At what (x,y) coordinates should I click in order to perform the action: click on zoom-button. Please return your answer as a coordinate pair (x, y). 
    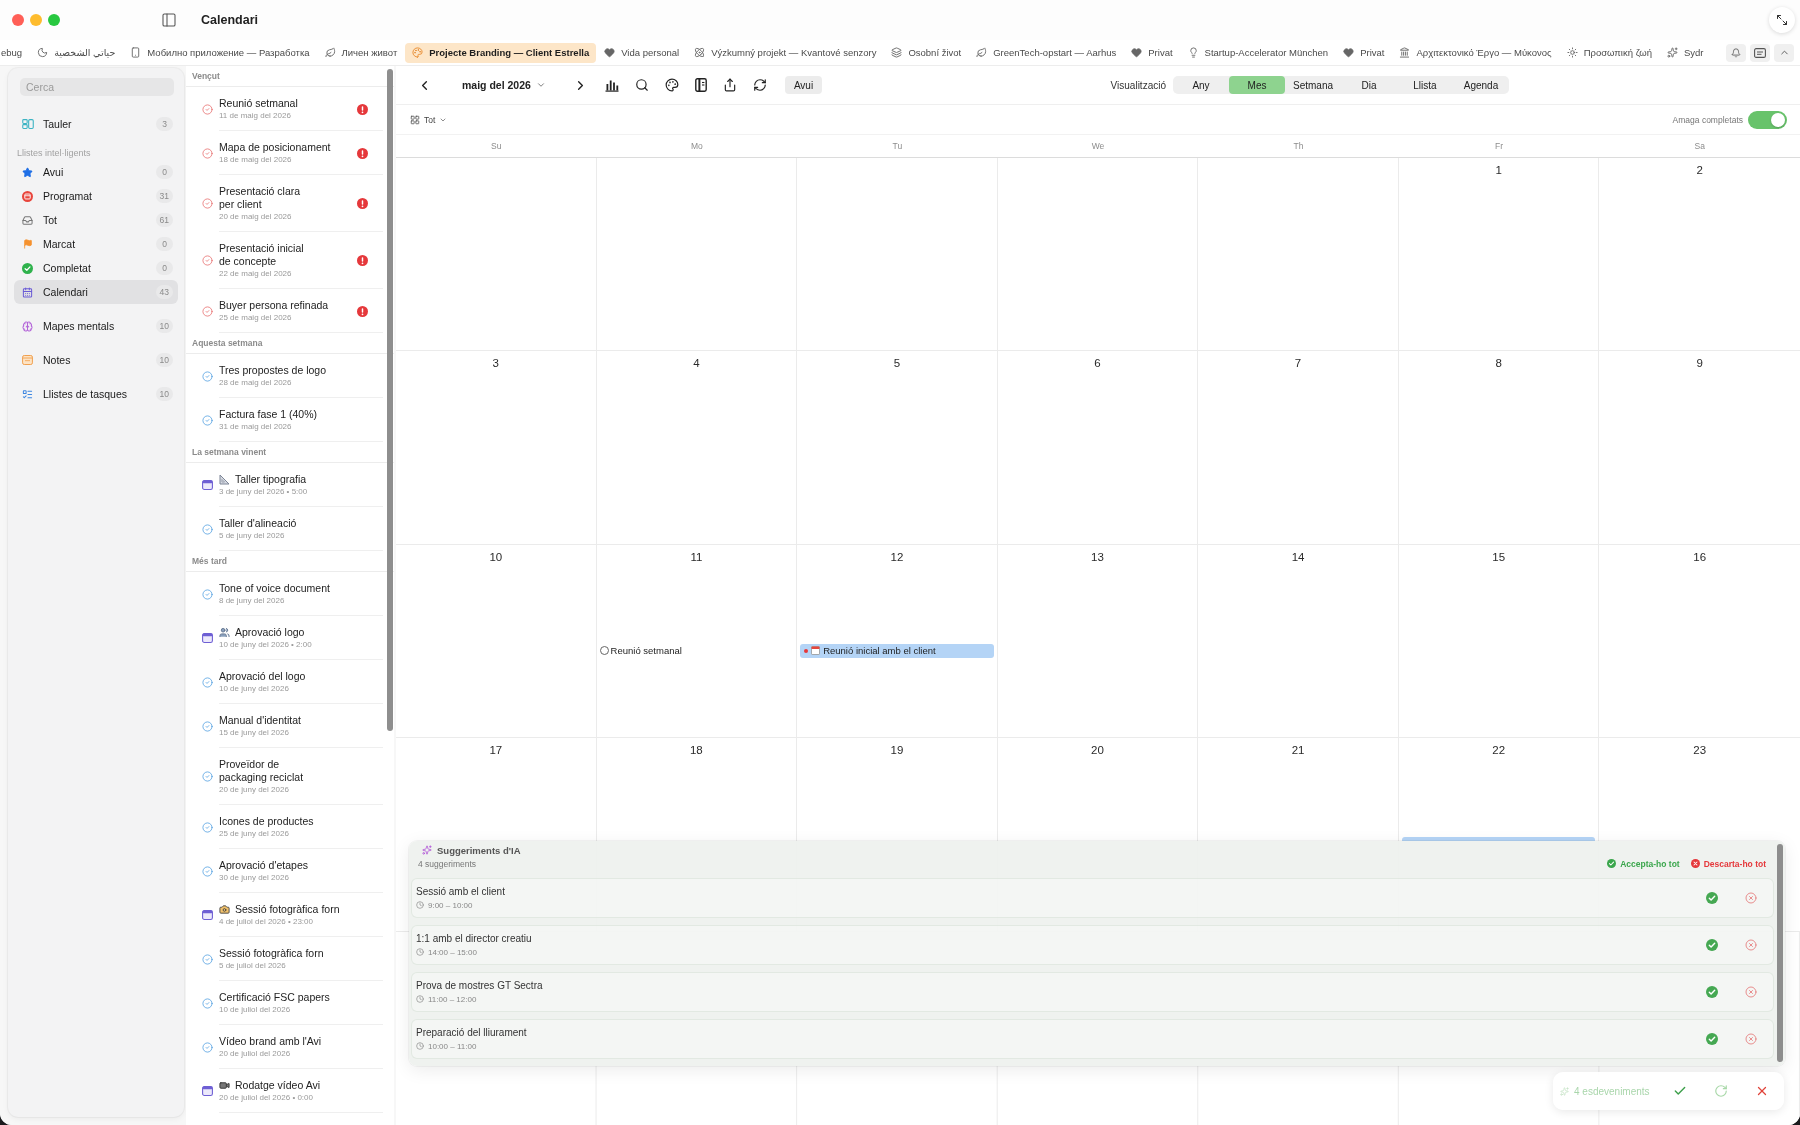
    Looking at the image, I should click on (54, 20).